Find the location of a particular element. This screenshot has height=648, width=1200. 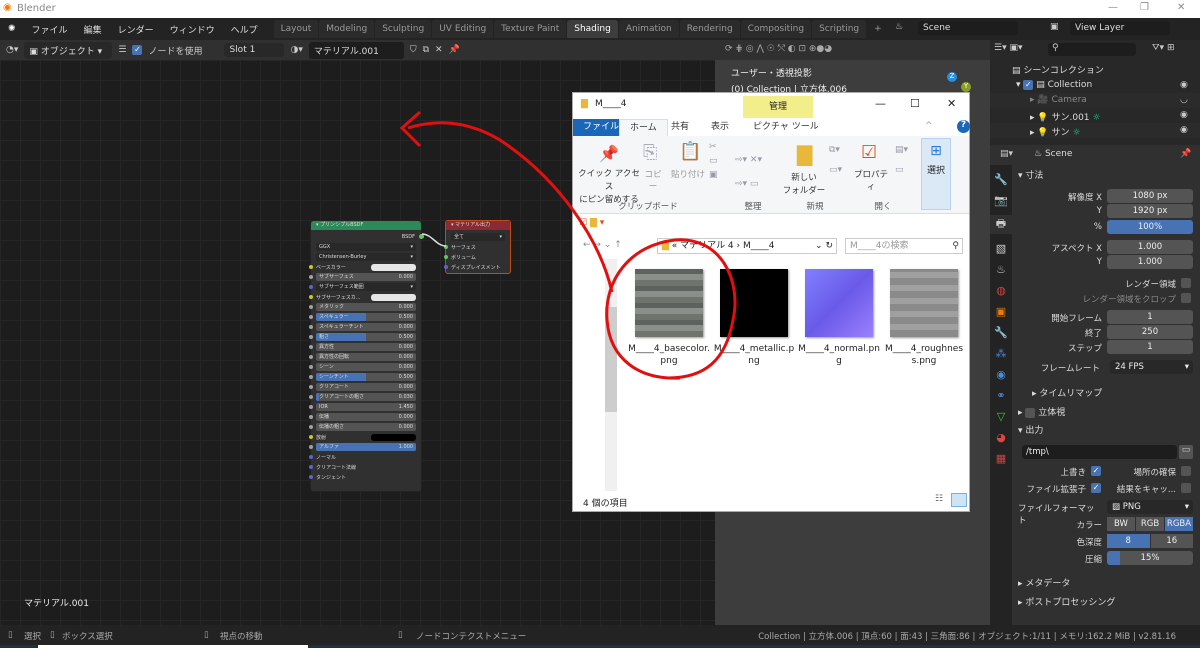

select-button: ⊞ 選択 is located at coordinates (936, 174).